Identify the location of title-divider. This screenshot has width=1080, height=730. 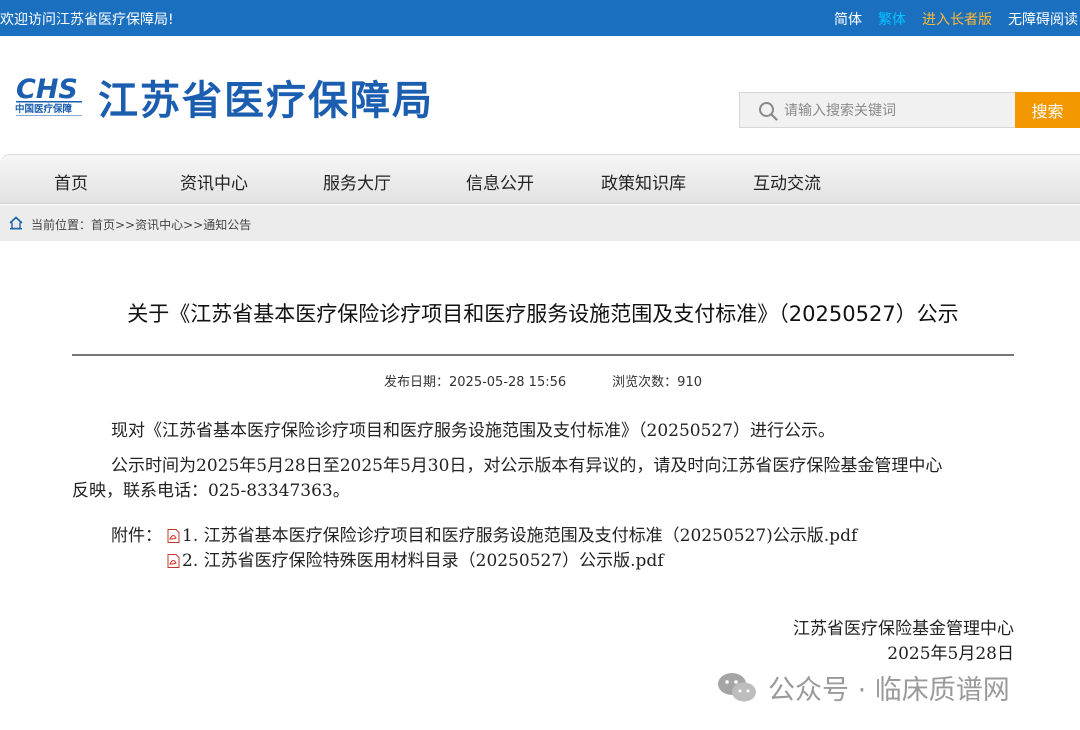
(543, 355).